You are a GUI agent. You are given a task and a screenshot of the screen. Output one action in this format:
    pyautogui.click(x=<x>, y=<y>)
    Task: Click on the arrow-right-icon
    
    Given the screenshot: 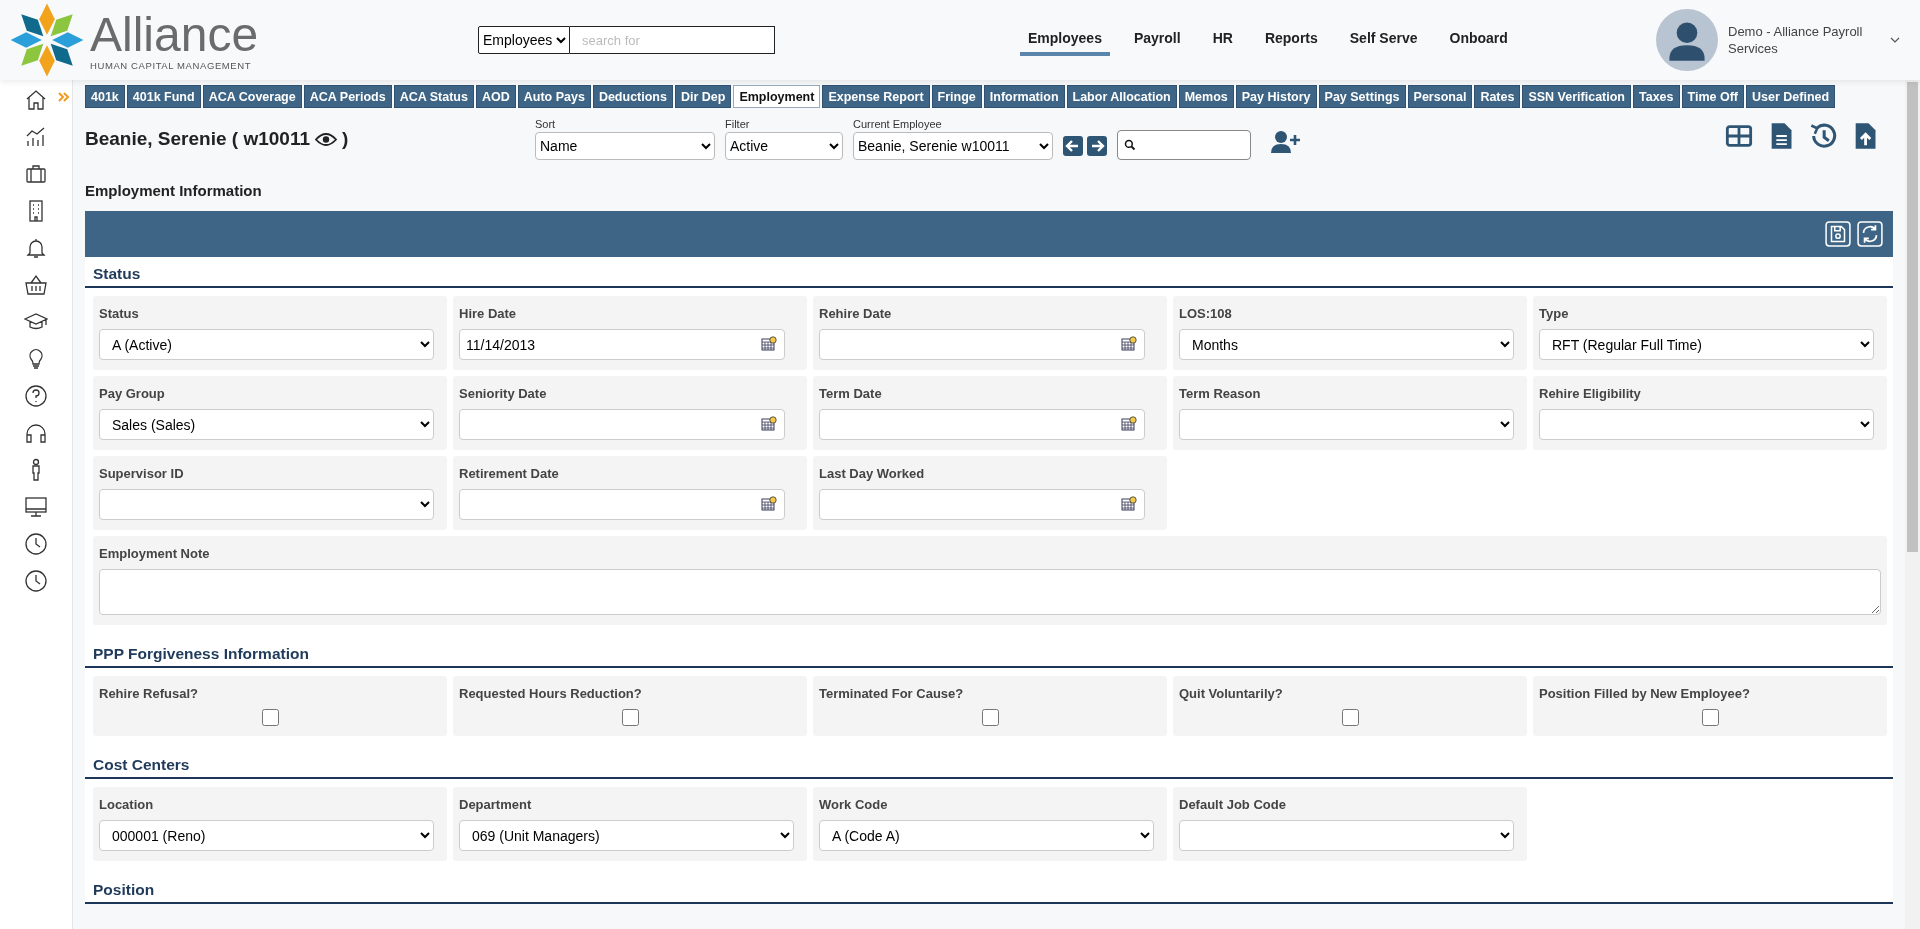 What is the action you would take?
    pyautogui.click(x=1097, y=146)
    